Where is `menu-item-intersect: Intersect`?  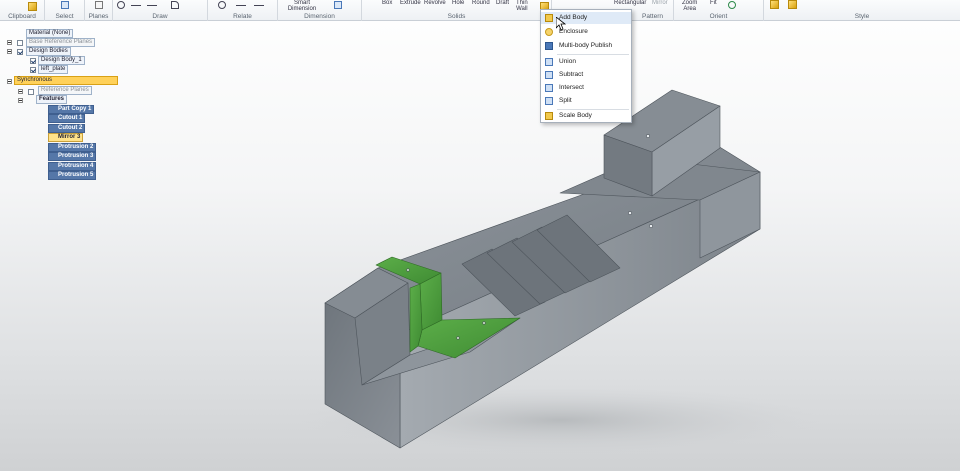 menu-item-intersect: Intersect is located at coordinates (586, 88).